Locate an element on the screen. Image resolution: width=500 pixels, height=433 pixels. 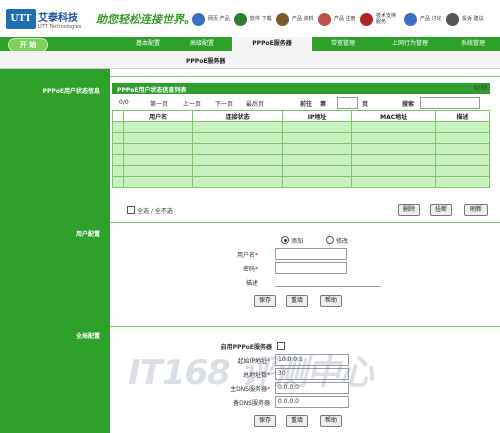
column-header-status: 连接状态 is located at coordinates (237, 116).